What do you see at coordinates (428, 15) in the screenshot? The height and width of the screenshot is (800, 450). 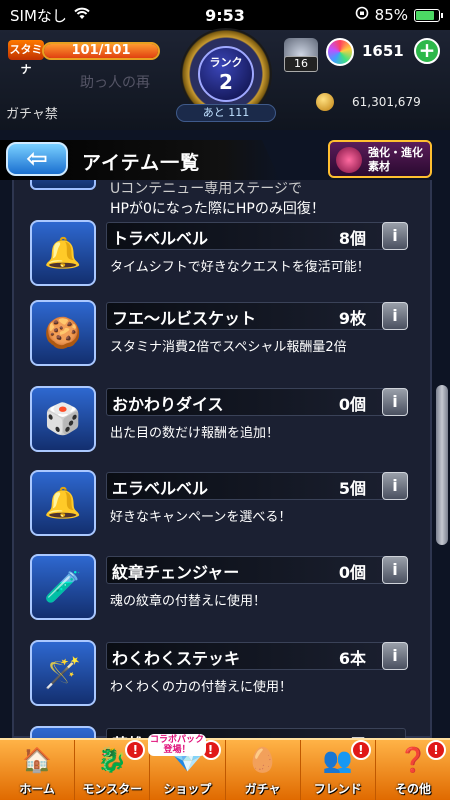 I see `battery-icon` at bounding box center [428, 15].